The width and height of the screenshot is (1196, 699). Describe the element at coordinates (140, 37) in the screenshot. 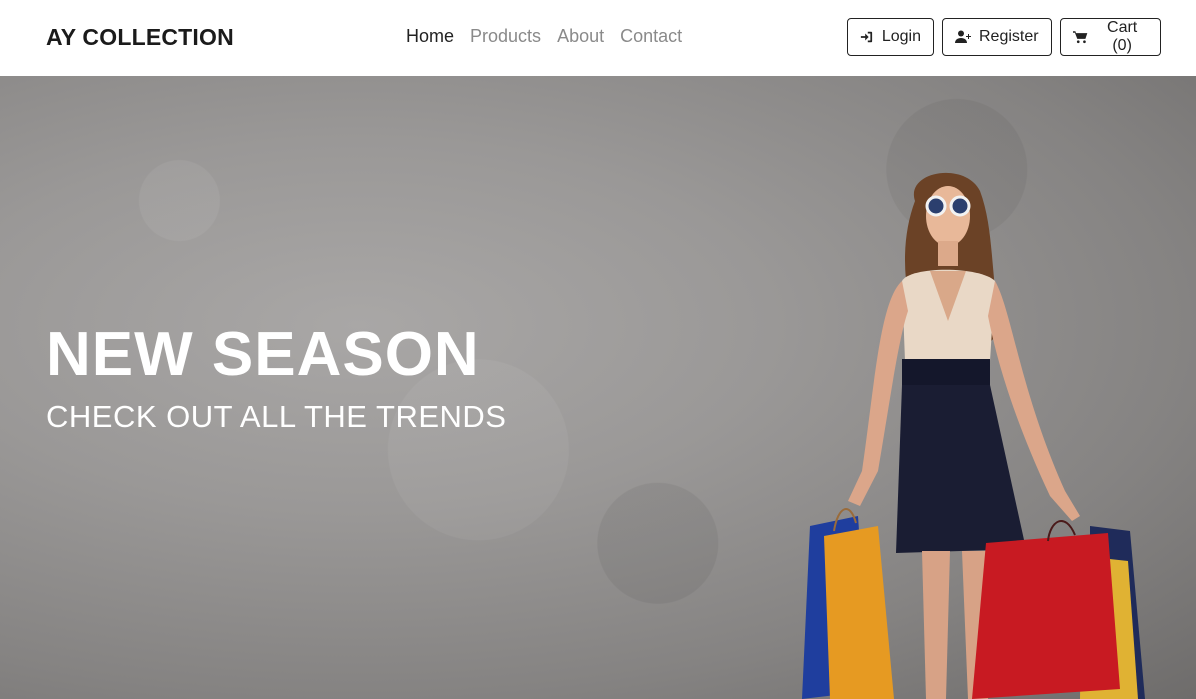

I see `brand-logo: AY COLLECTION` at that location.